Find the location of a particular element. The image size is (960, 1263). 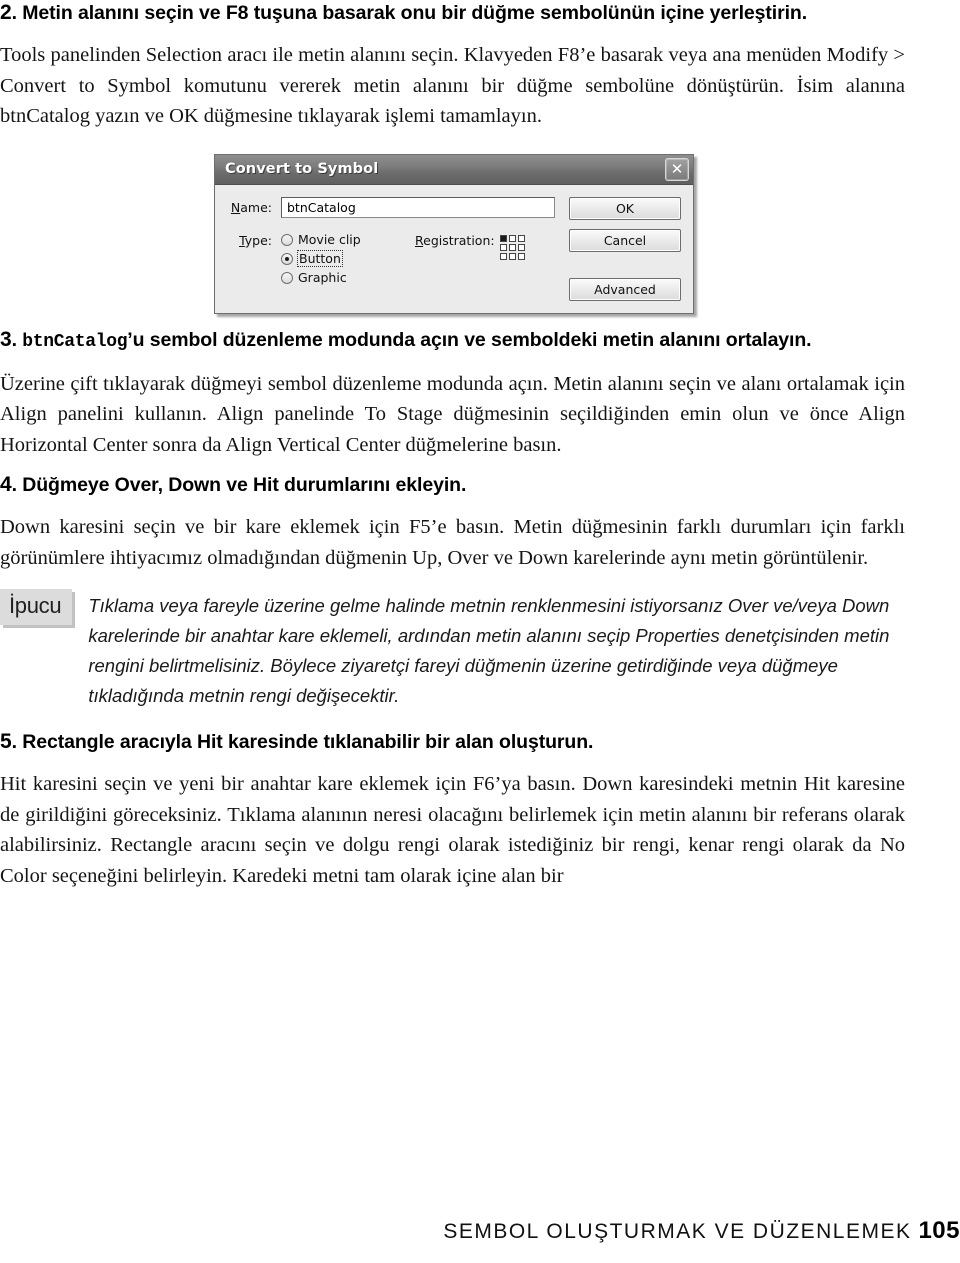

close-icon: ✕ is located at coordinates (677, 169).